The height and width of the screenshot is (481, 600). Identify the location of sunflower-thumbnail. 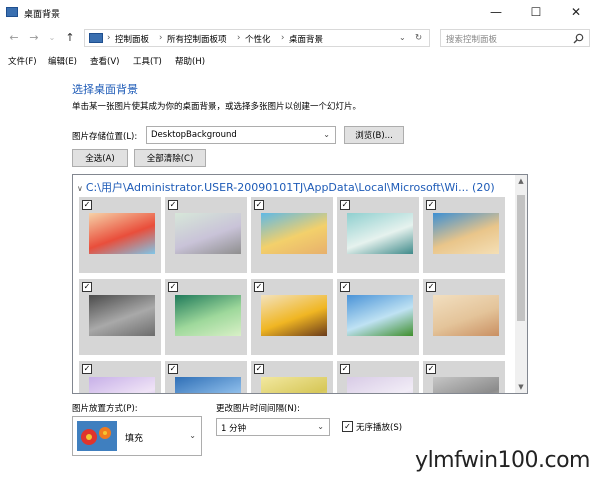
(294, 315).